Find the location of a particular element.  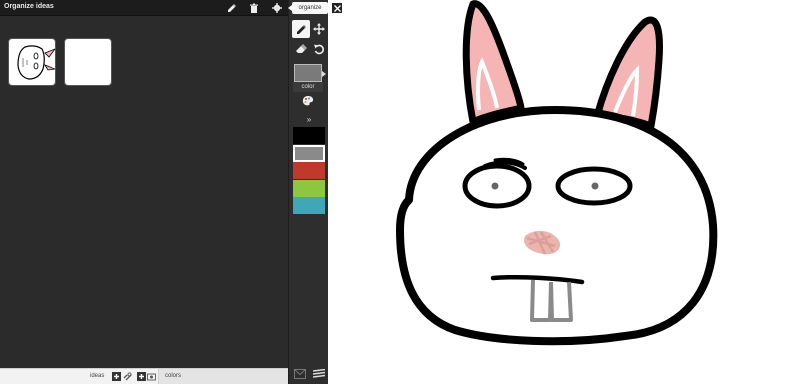

chevron-right-icon is located at coordinates (324, 74).